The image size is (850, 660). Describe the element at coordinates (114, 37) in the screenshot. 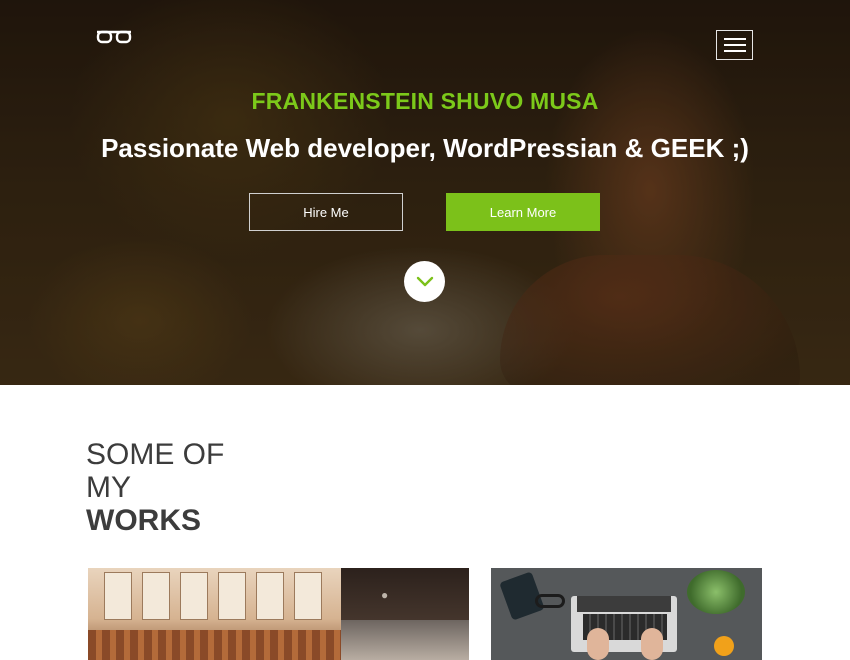

I see `glasses-icon` at that location.